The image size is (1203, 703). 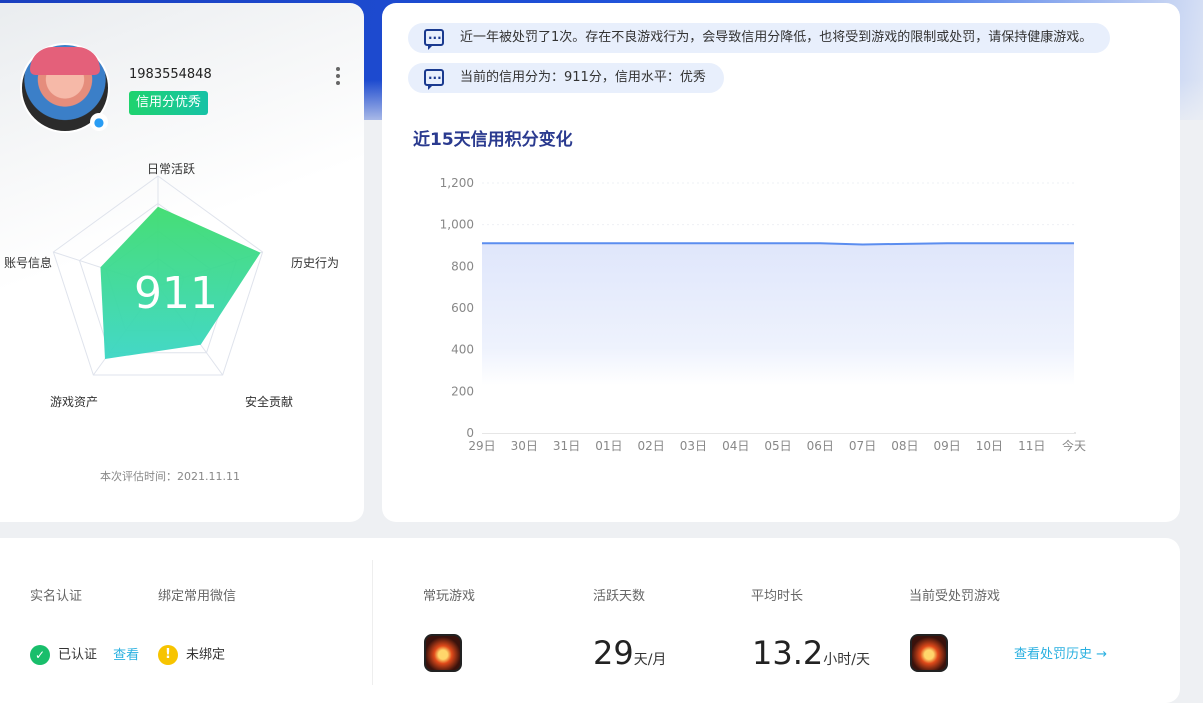 What do you see at coordinates (338, 78) in the screenshot?
I see `more-options-icon` at bounding box center [338, 78].